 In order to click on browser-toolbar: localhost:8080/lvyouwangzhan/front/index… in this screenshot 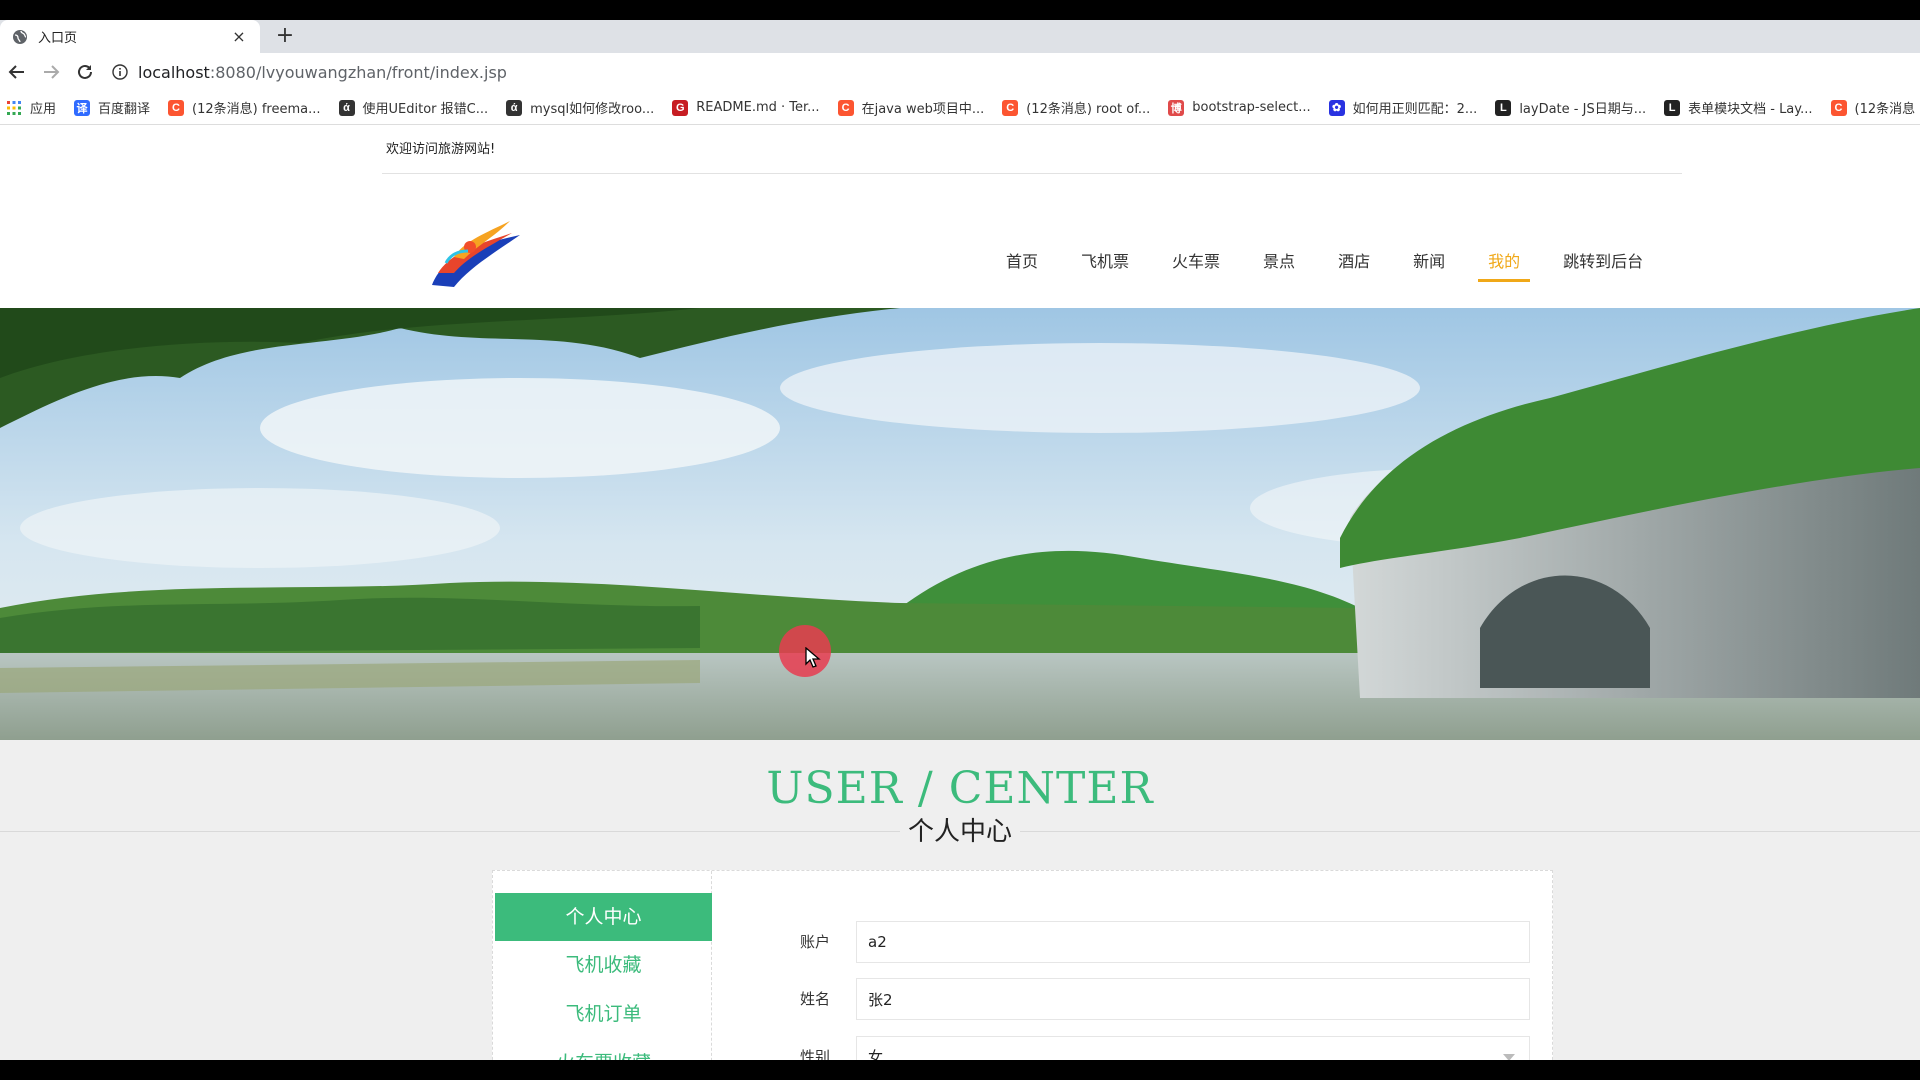, I will do `click(960, 72)`.